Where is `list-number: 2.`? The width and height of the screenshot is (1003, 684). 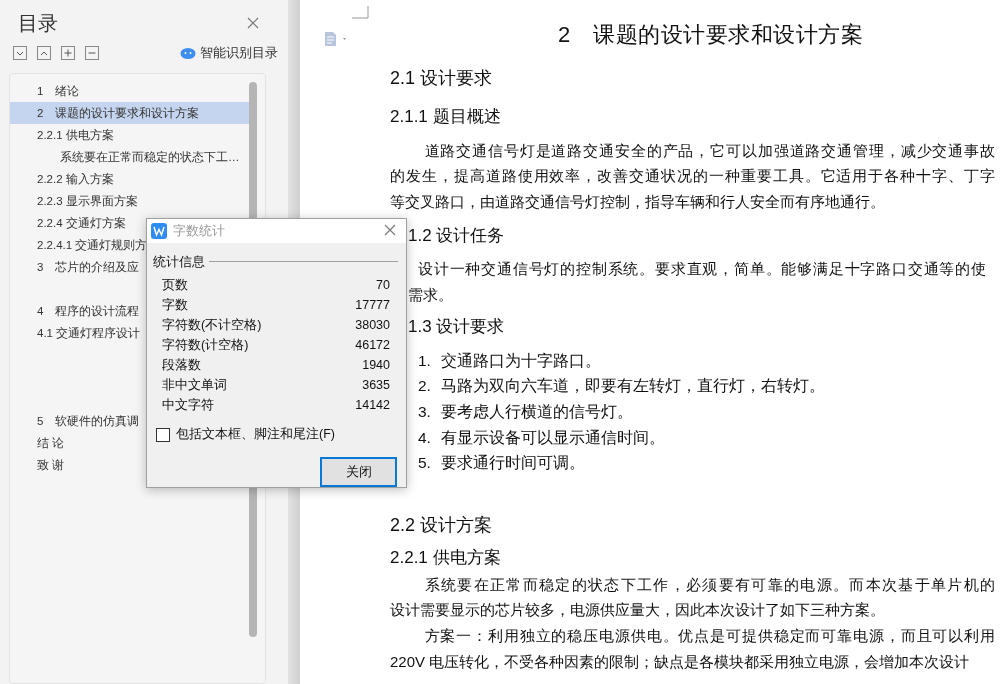
list-number: 2. is located at coordinates (424, 386).